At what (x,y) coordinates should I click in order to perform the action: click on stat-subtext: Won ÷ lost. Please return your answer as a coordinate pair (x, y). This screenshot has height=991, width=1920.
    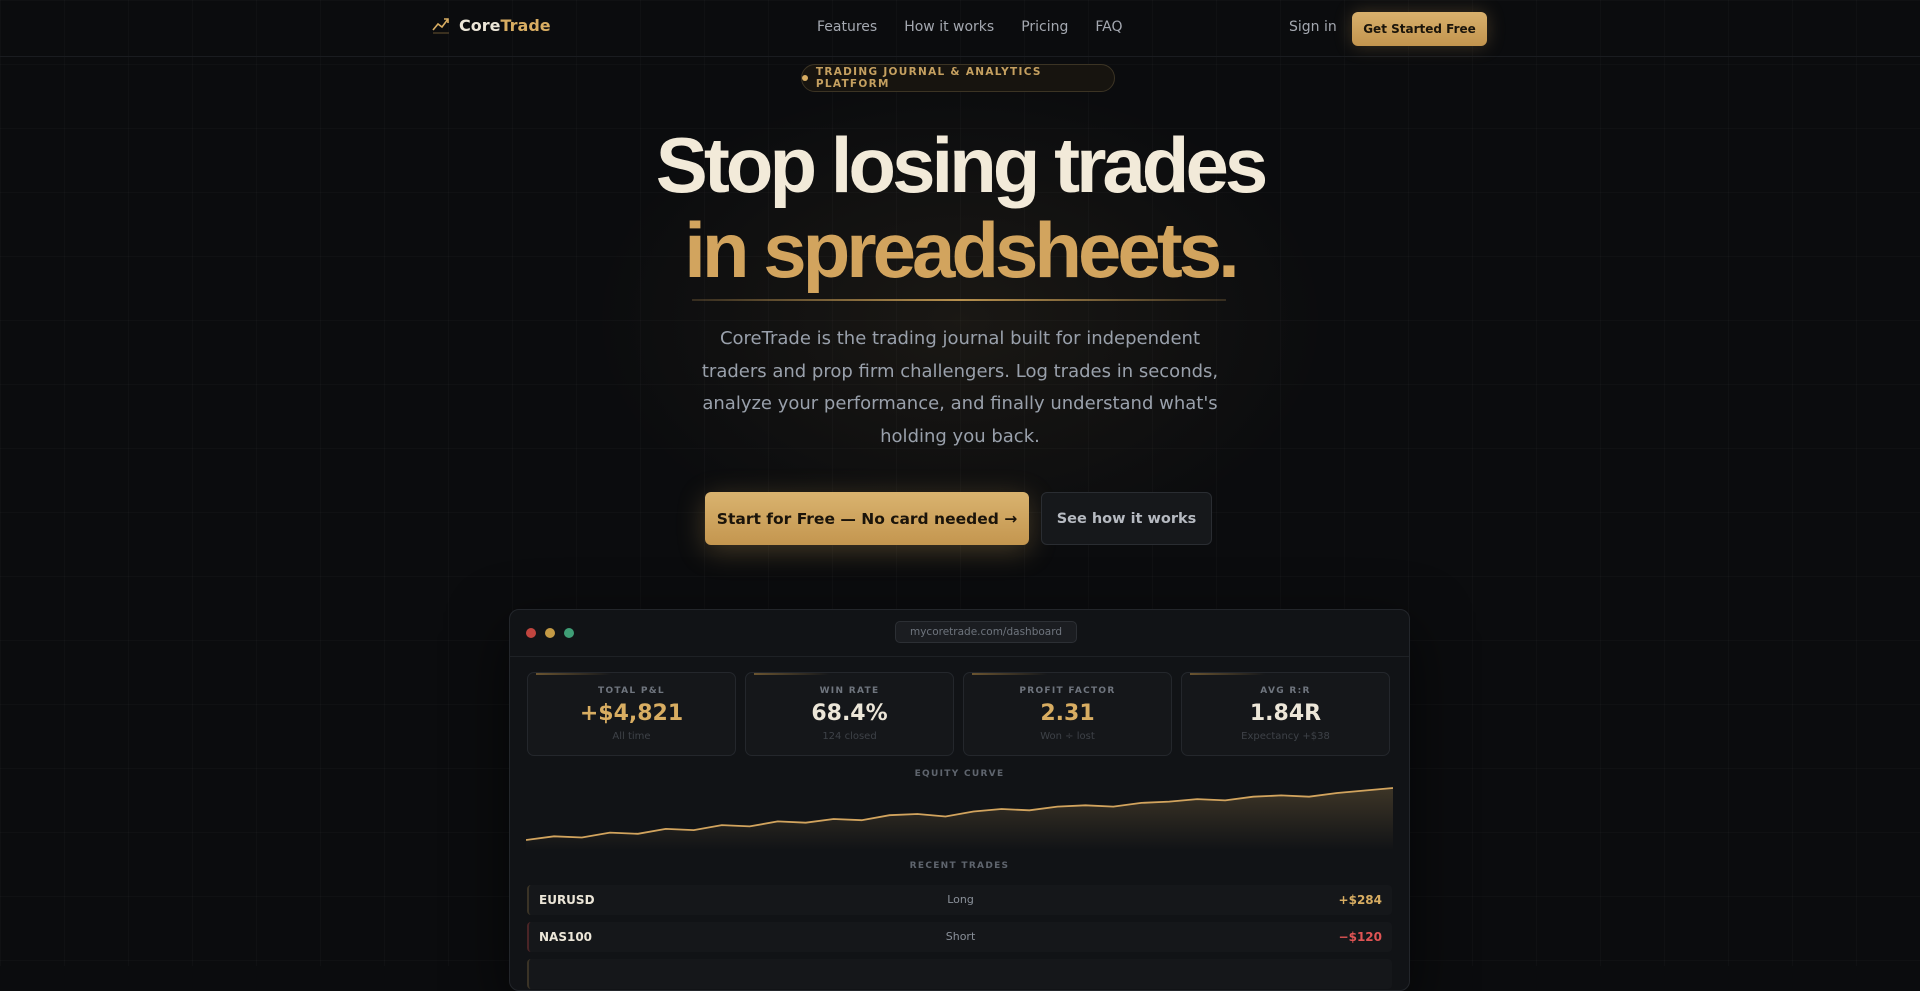
    Looking at the image, I should click on (1067, 736).